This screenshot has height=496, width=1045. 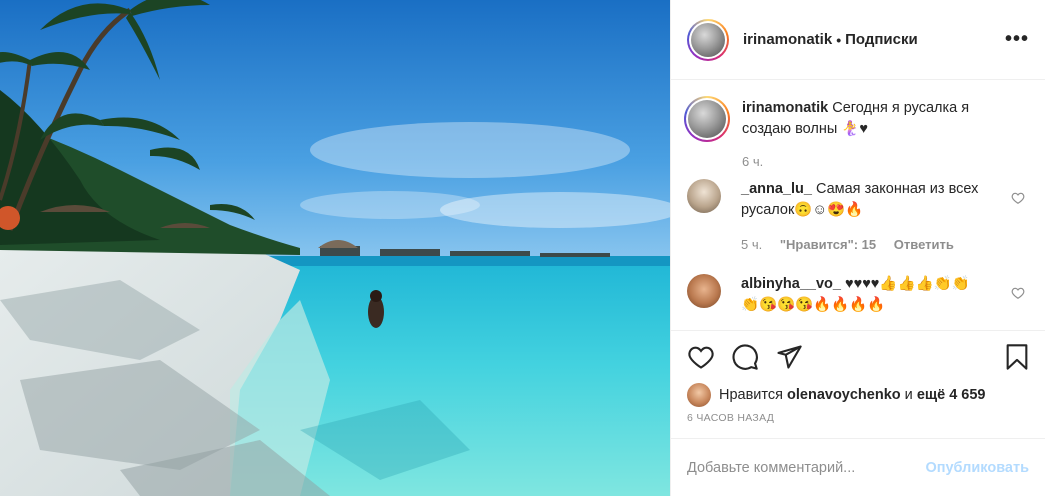 What do you see at coordinates (785, 108) in the screenshot?
I see `caption-username: irinamonatik` at bounding box center [785, 108].